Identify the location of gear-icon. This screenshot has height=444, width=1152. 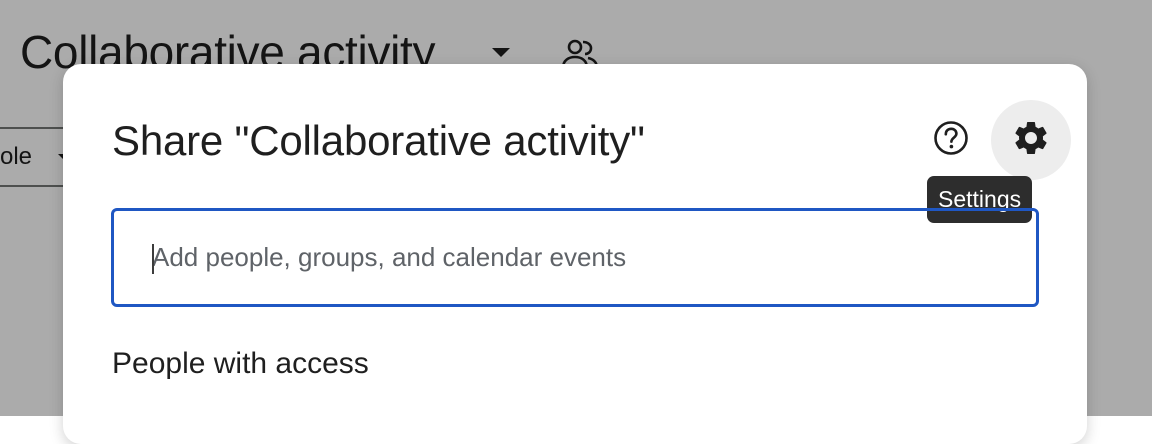
(1031, 140).